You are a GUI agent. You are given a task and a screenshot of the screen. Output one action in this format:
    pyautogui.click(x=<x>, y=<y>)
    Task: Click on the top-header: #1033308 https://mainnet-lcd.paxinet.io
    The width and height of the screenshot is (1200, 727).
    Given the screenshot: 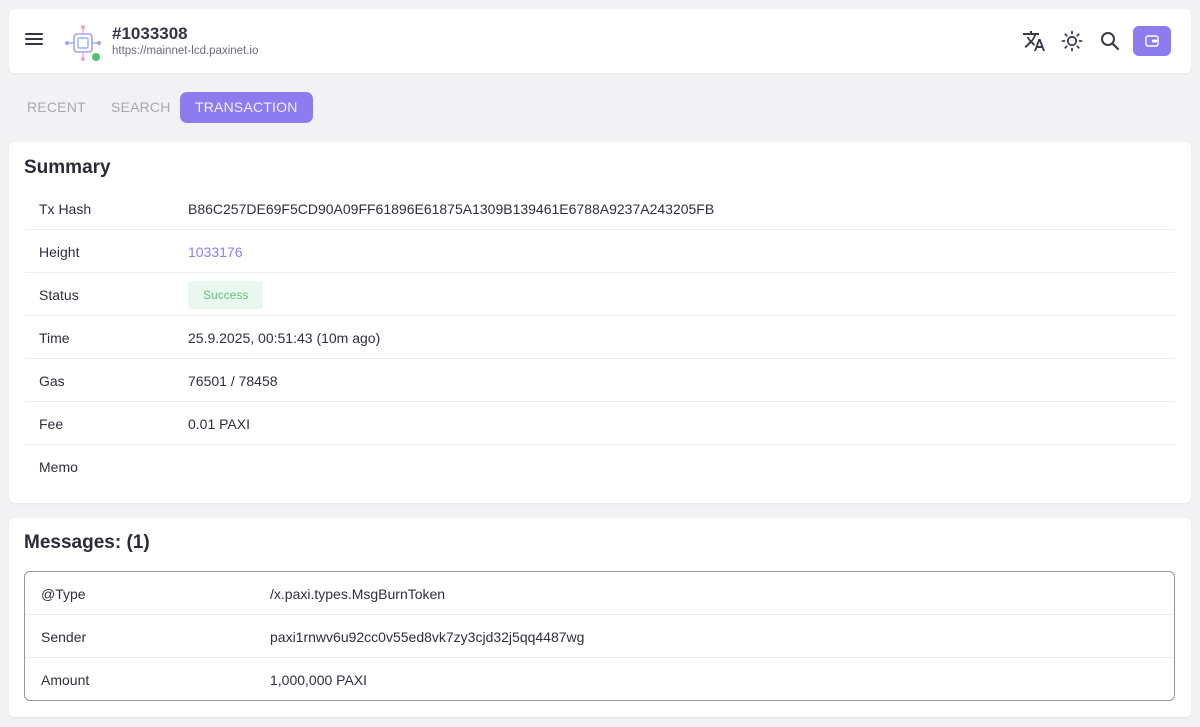 What is the action you would take?
    pyautogui.click(x=600, y=41)
    